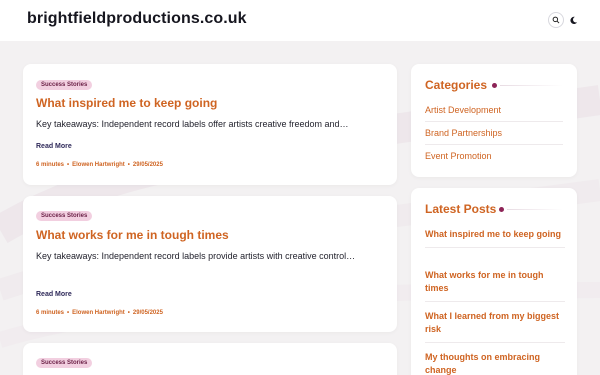  Describe the element at coordinates (494, 133) in the screenshot. I see `category-link: Brand Partnerships` at that location.